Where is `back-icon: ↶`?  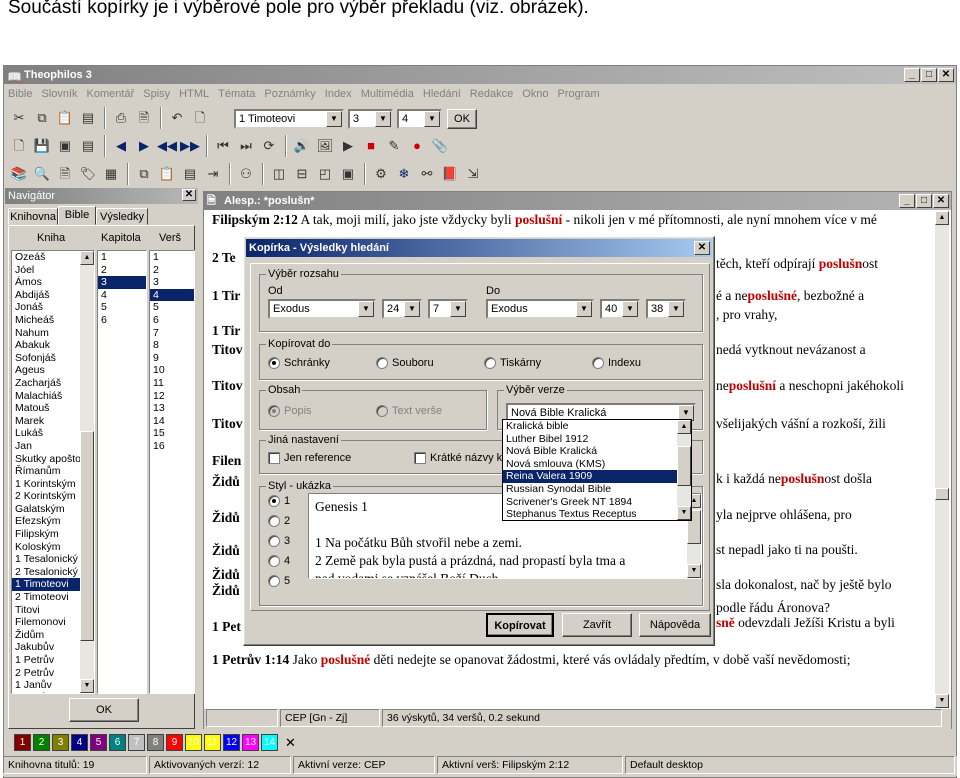
back-icon: ↶ is located at coordinates (177, 118).